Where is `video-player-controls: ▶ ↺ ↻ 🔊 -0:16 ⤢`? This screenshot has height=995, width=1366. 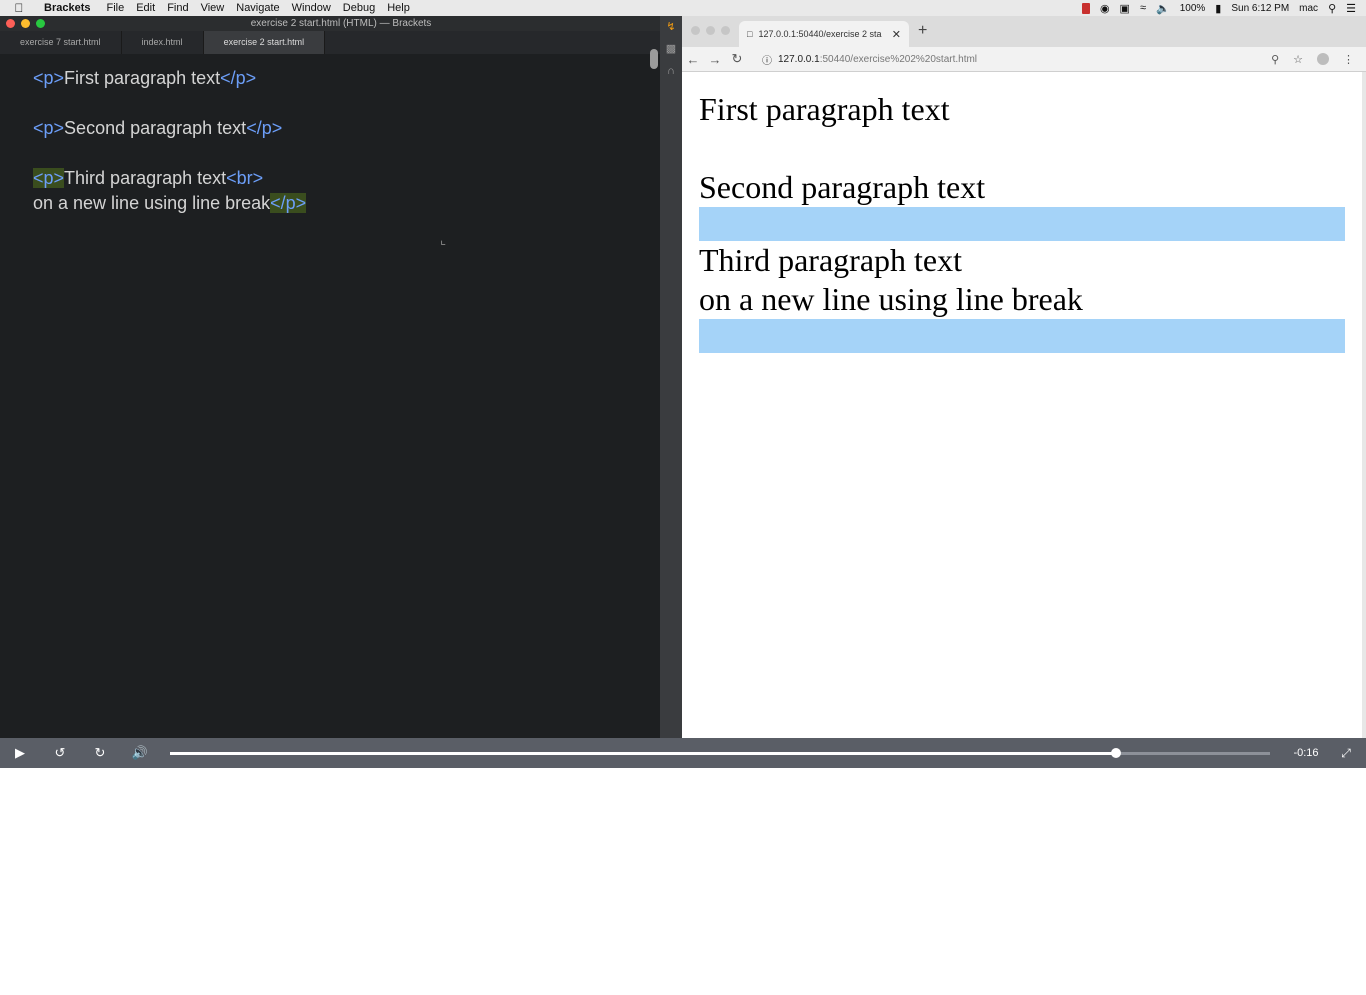
video-player-controls: ▶ ↺ ↻ 🔊 -0:16 ⤢ is located at coordinates (683, 753).